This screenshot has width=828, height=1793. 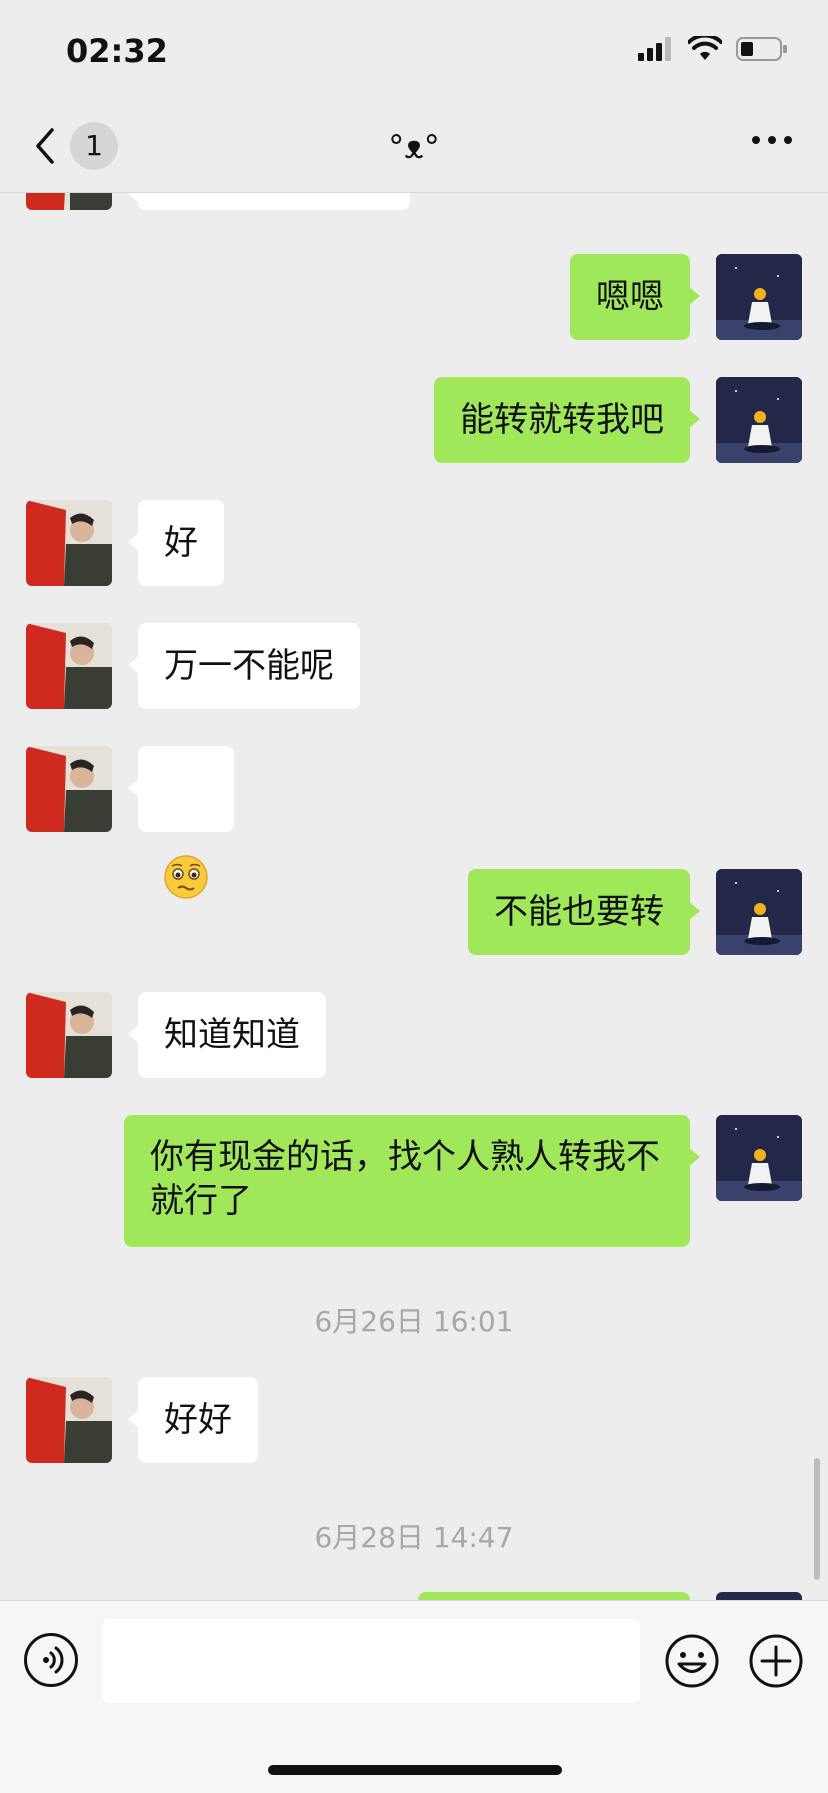 What do you see at coordinates (761, 49) in the screenshot?
I see `battery-icon` at bounding box center [761, 49].